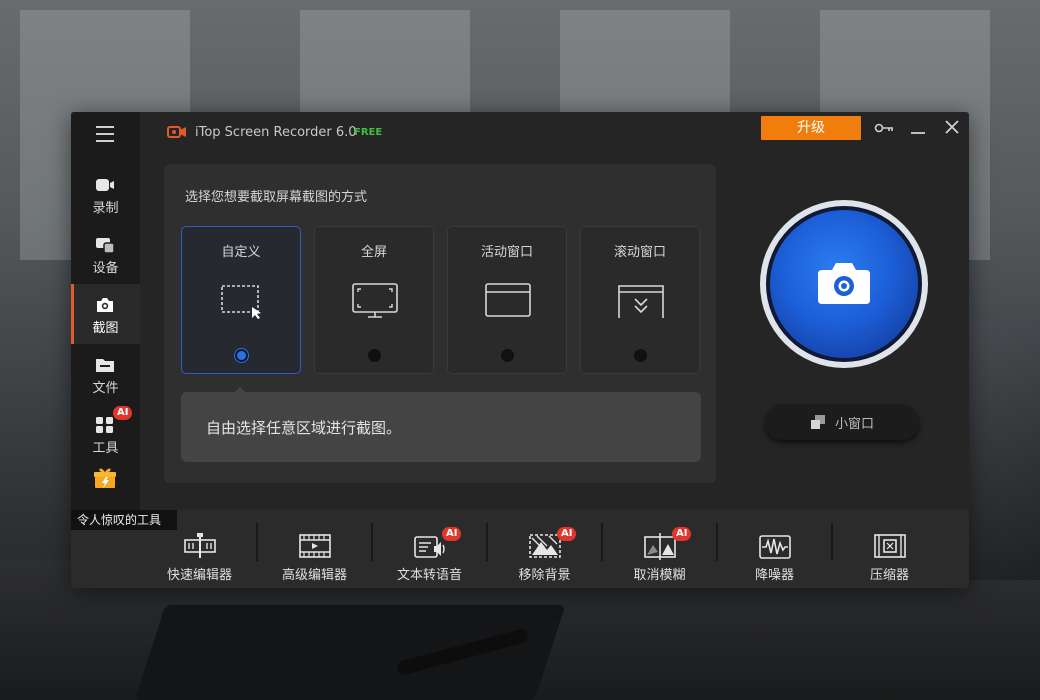 The image size is (1040, 700). What do you see at coordinates (314, 575) in the screenshot?
I see `tool-label: 高级编辑器` at bounding box center [314, 575].